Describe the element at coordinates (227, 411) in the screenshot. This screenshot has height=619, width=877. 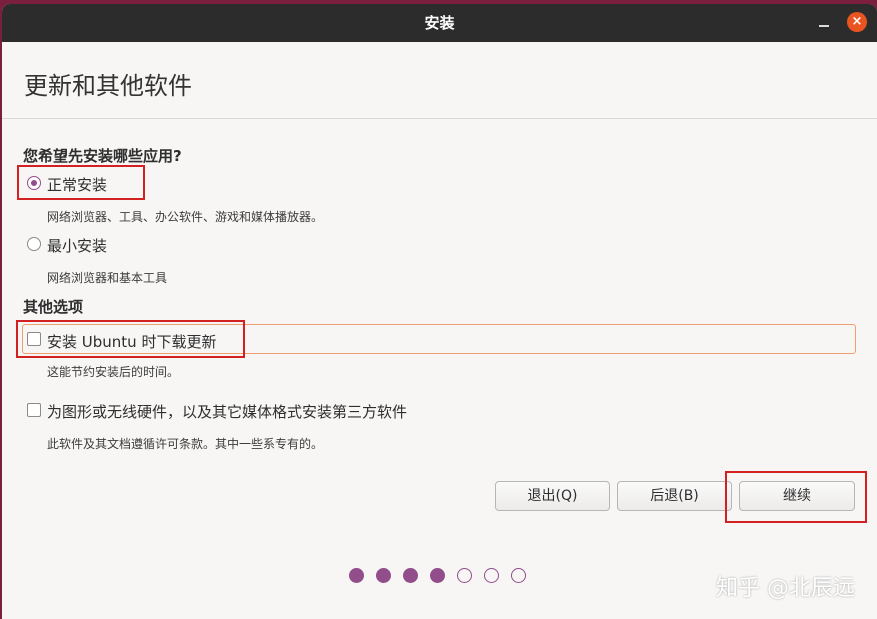
I see `third-party-label: 为图形或无线硬件，以及其它媒体格式安装第三方软件` at that location.